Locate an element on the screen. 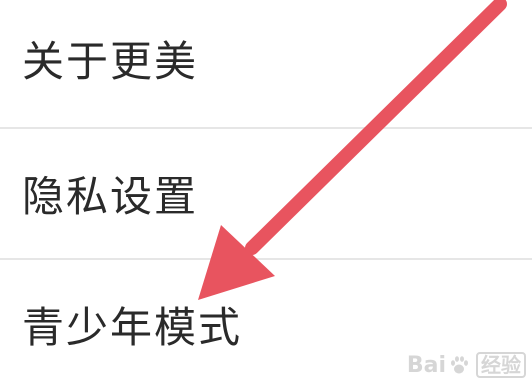 This screenshot has width=532, height=384. menu-item-label: 隐私设置 is located at coordinates (110, 196).